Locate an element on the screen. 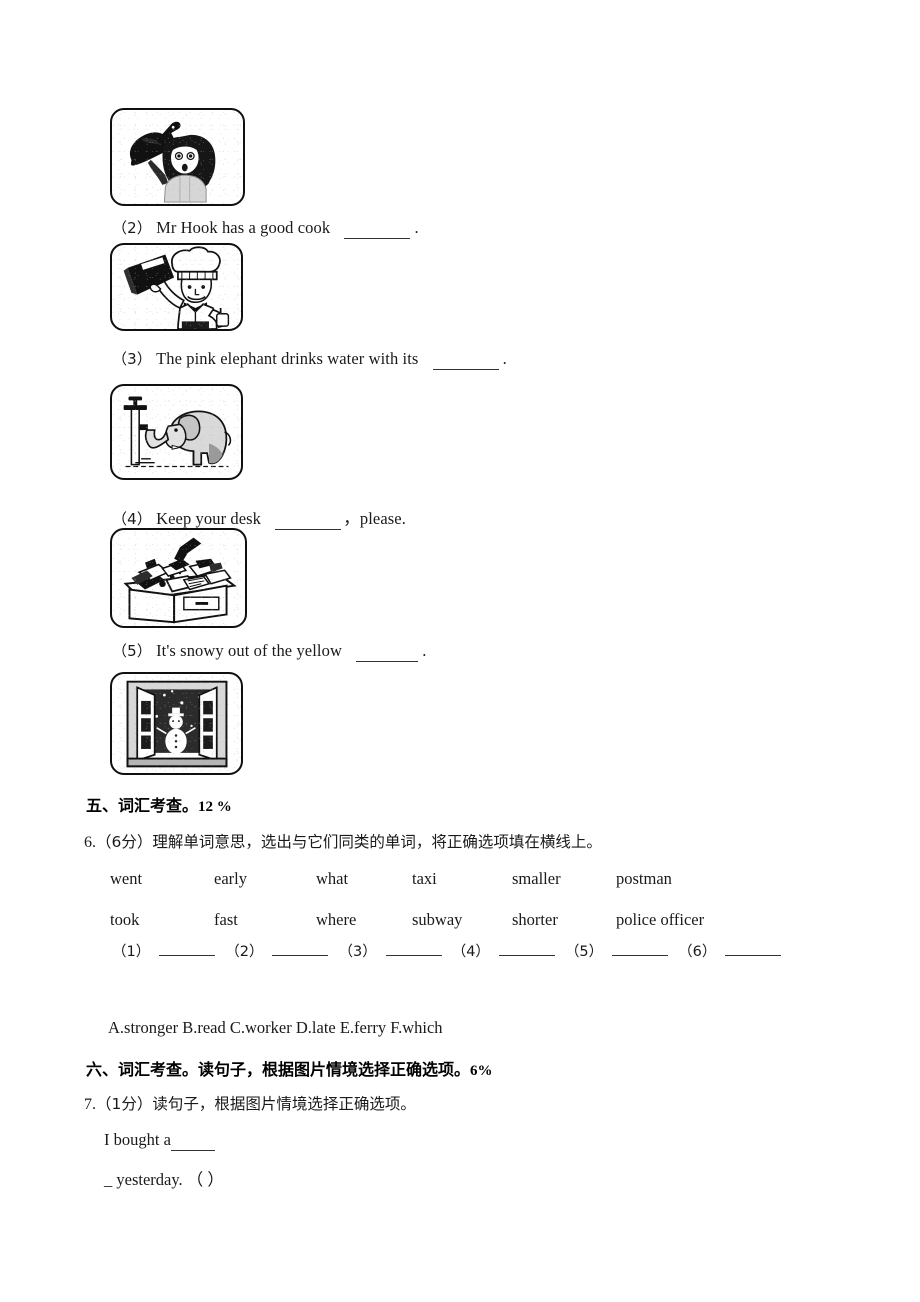 This screenshot has height=1302, width=920. word-cell: postman is located at coordinates (644, 878).